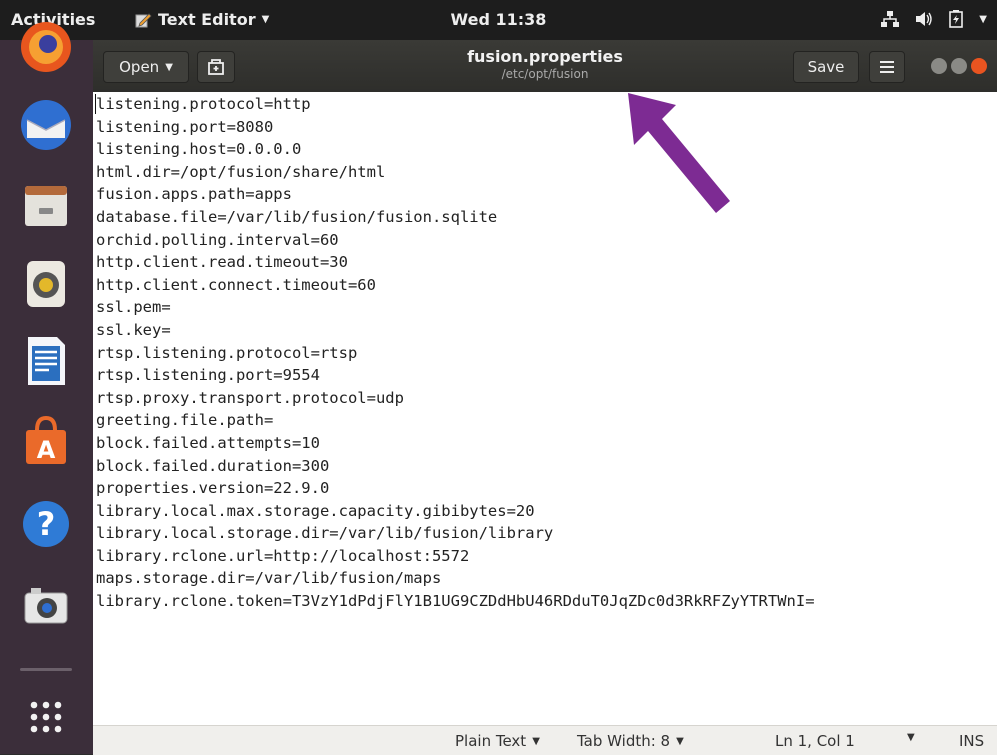 This screenshot has height=755, width=997. I want to click on hamburger-icon, so click(887, 67).